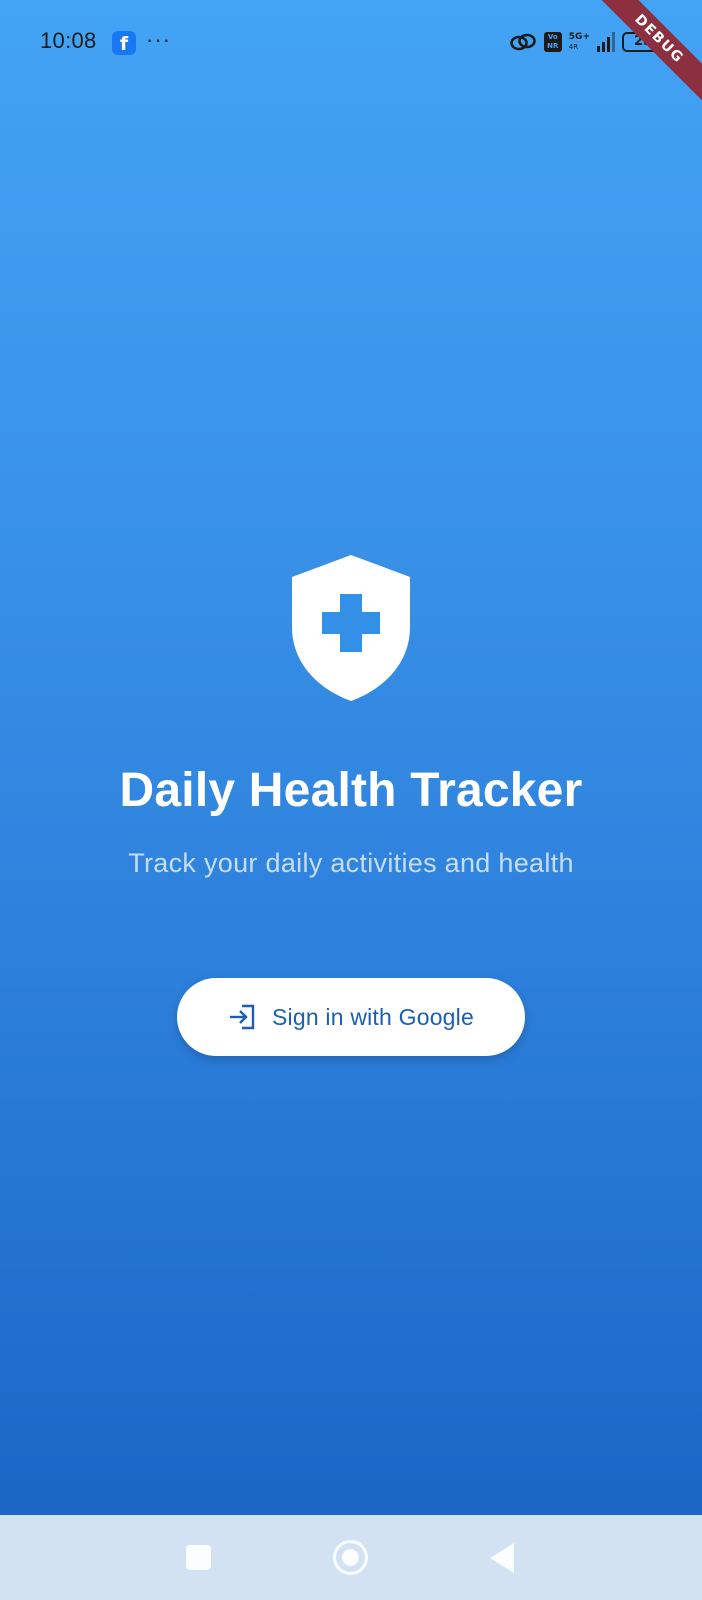 This screenshot has width=702, height=1600. I want to click on back-triangle-icon, so click(502, 1558).